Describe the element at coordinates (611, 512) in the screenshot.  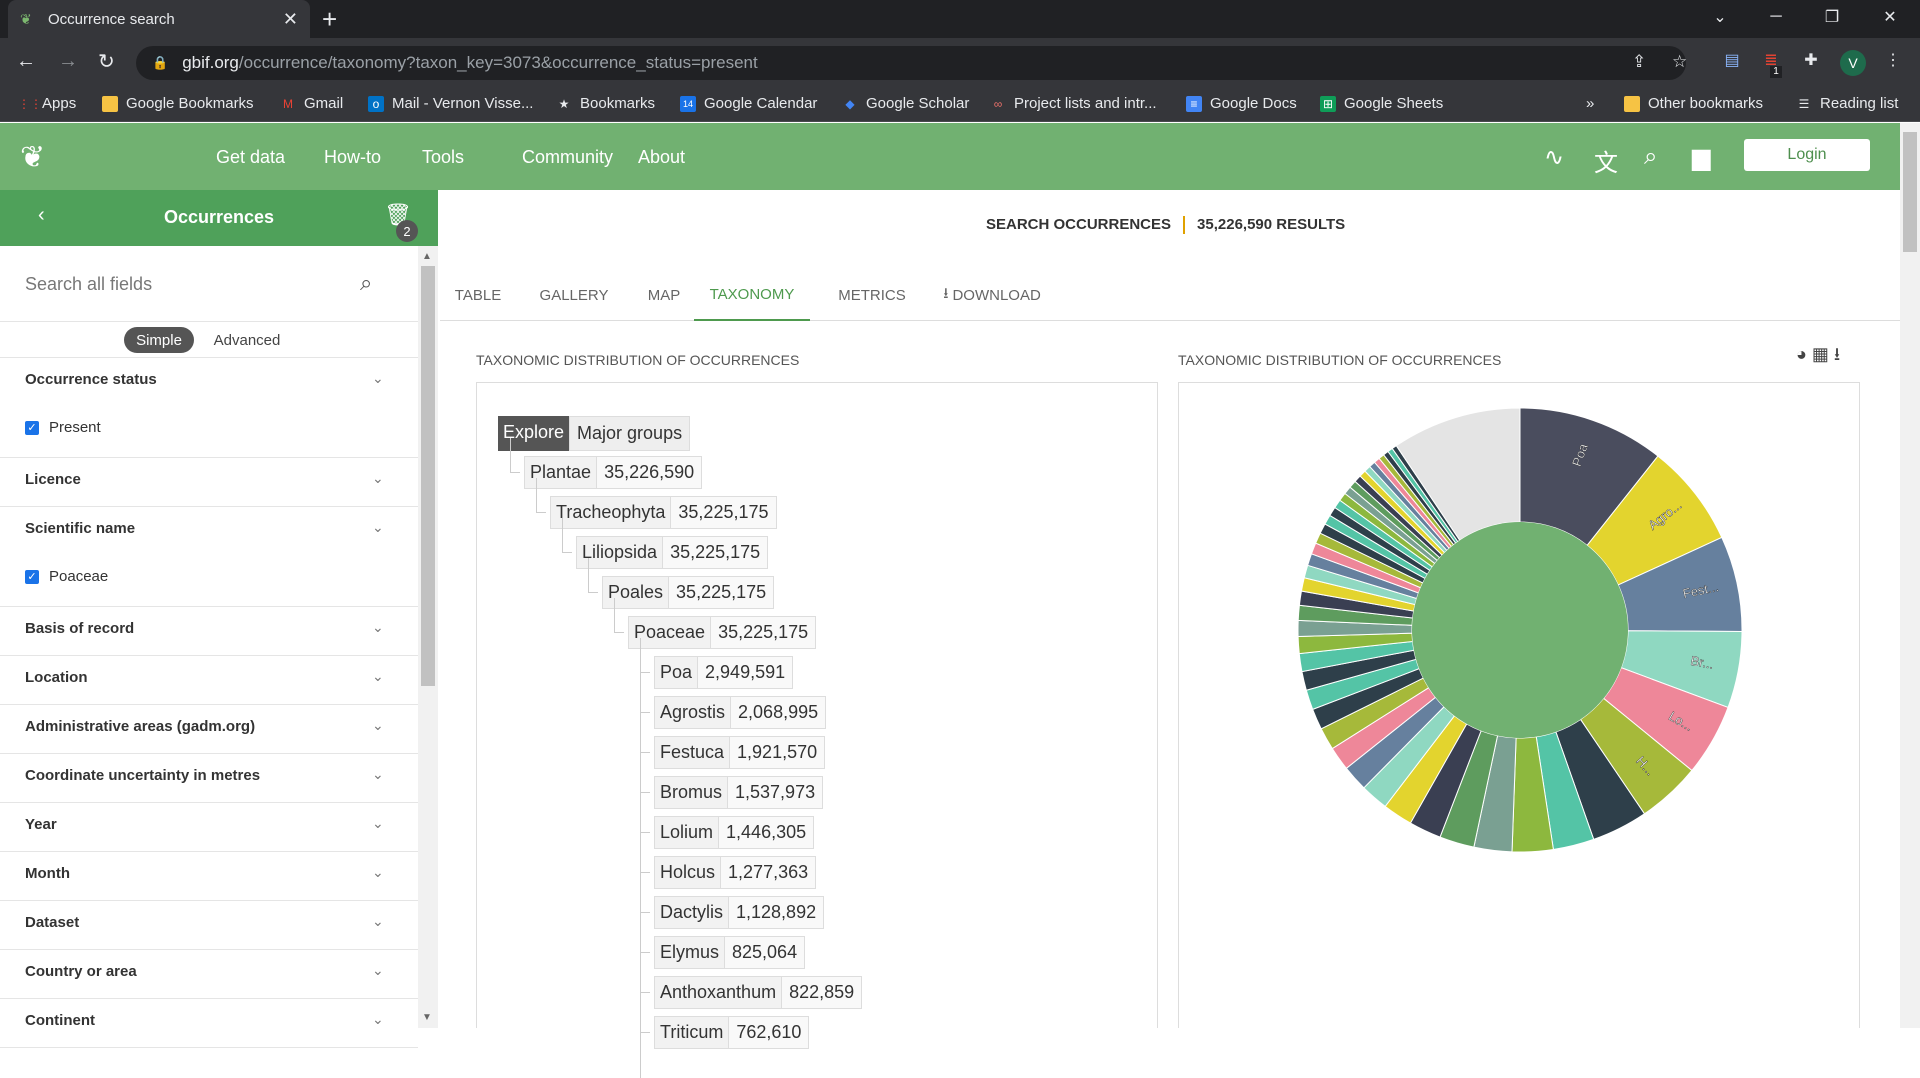
I see `taxon-name: Tracheophyta` at that location.